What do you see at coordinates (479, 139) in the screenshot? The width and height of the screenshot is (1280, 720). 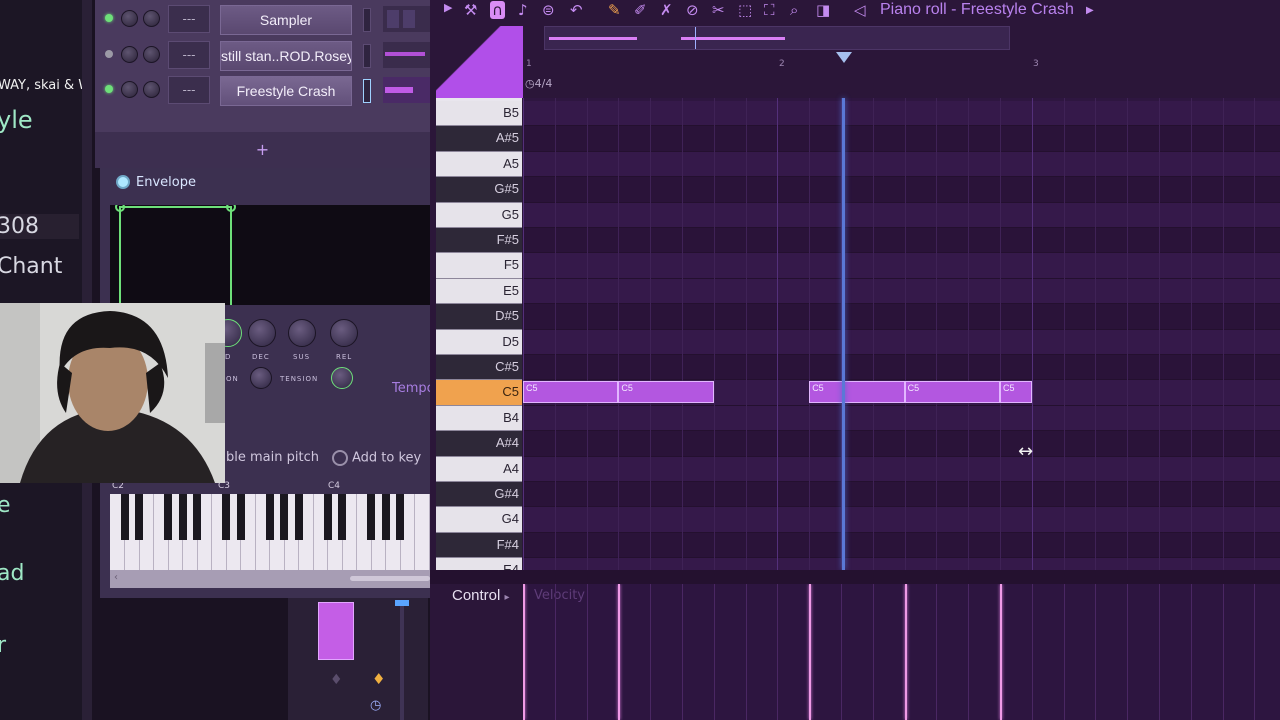 I see `piano-key-asharp5: A#5` at bounding box center [479, 139].